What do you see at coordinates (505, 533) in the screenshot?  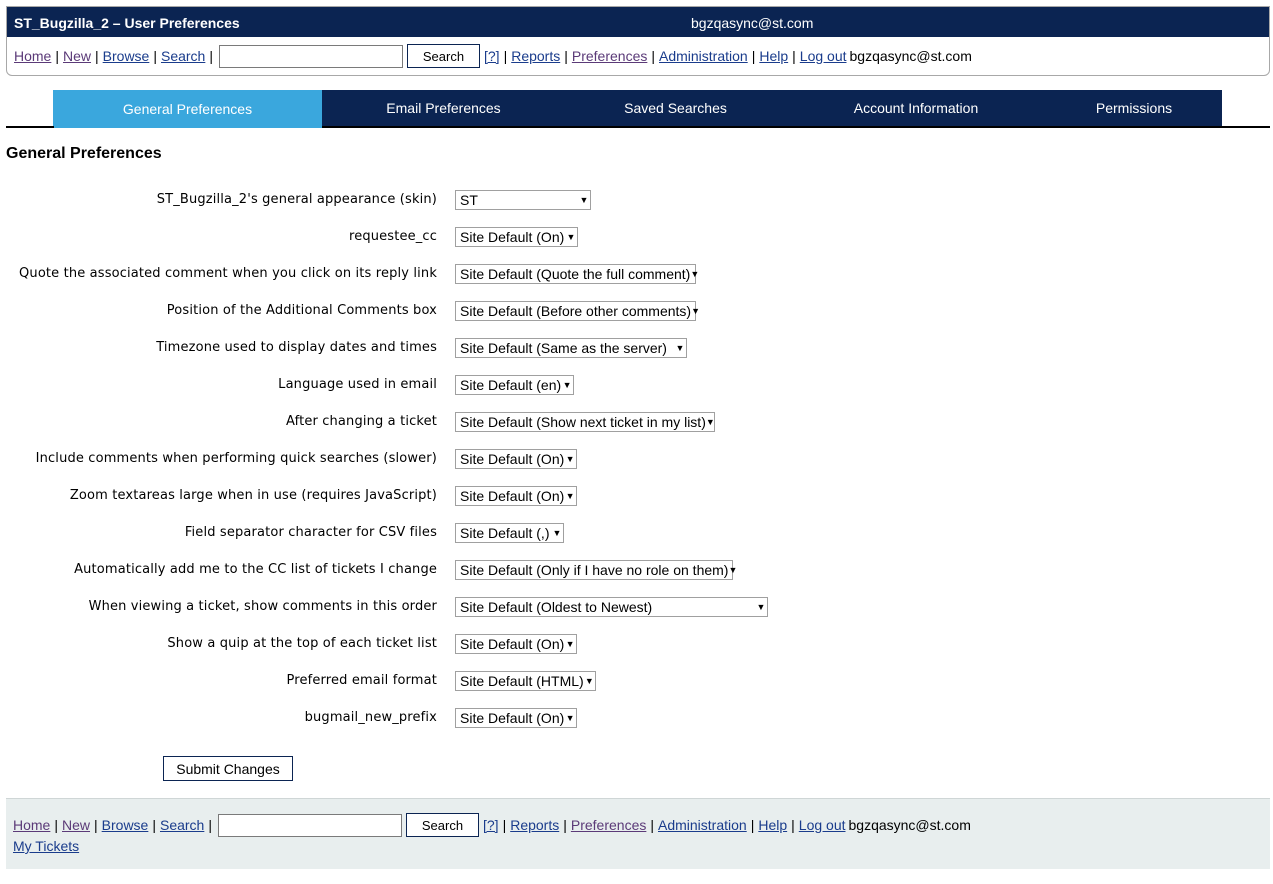 I see `select-value: Site Default (,)` at bounding box center [505, 533].